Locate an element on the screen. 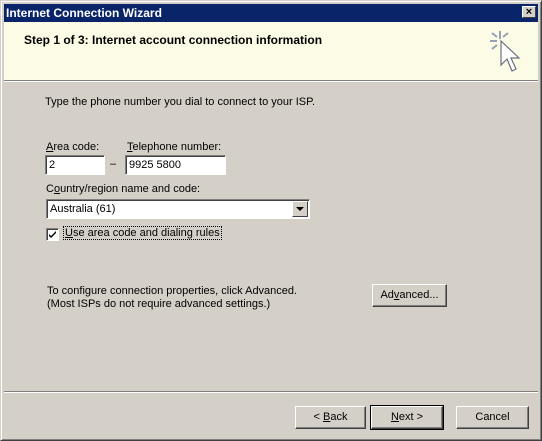 The image size is (542, 441). window-title: Internet Connection Wizard is located at coordinates (84, 13).